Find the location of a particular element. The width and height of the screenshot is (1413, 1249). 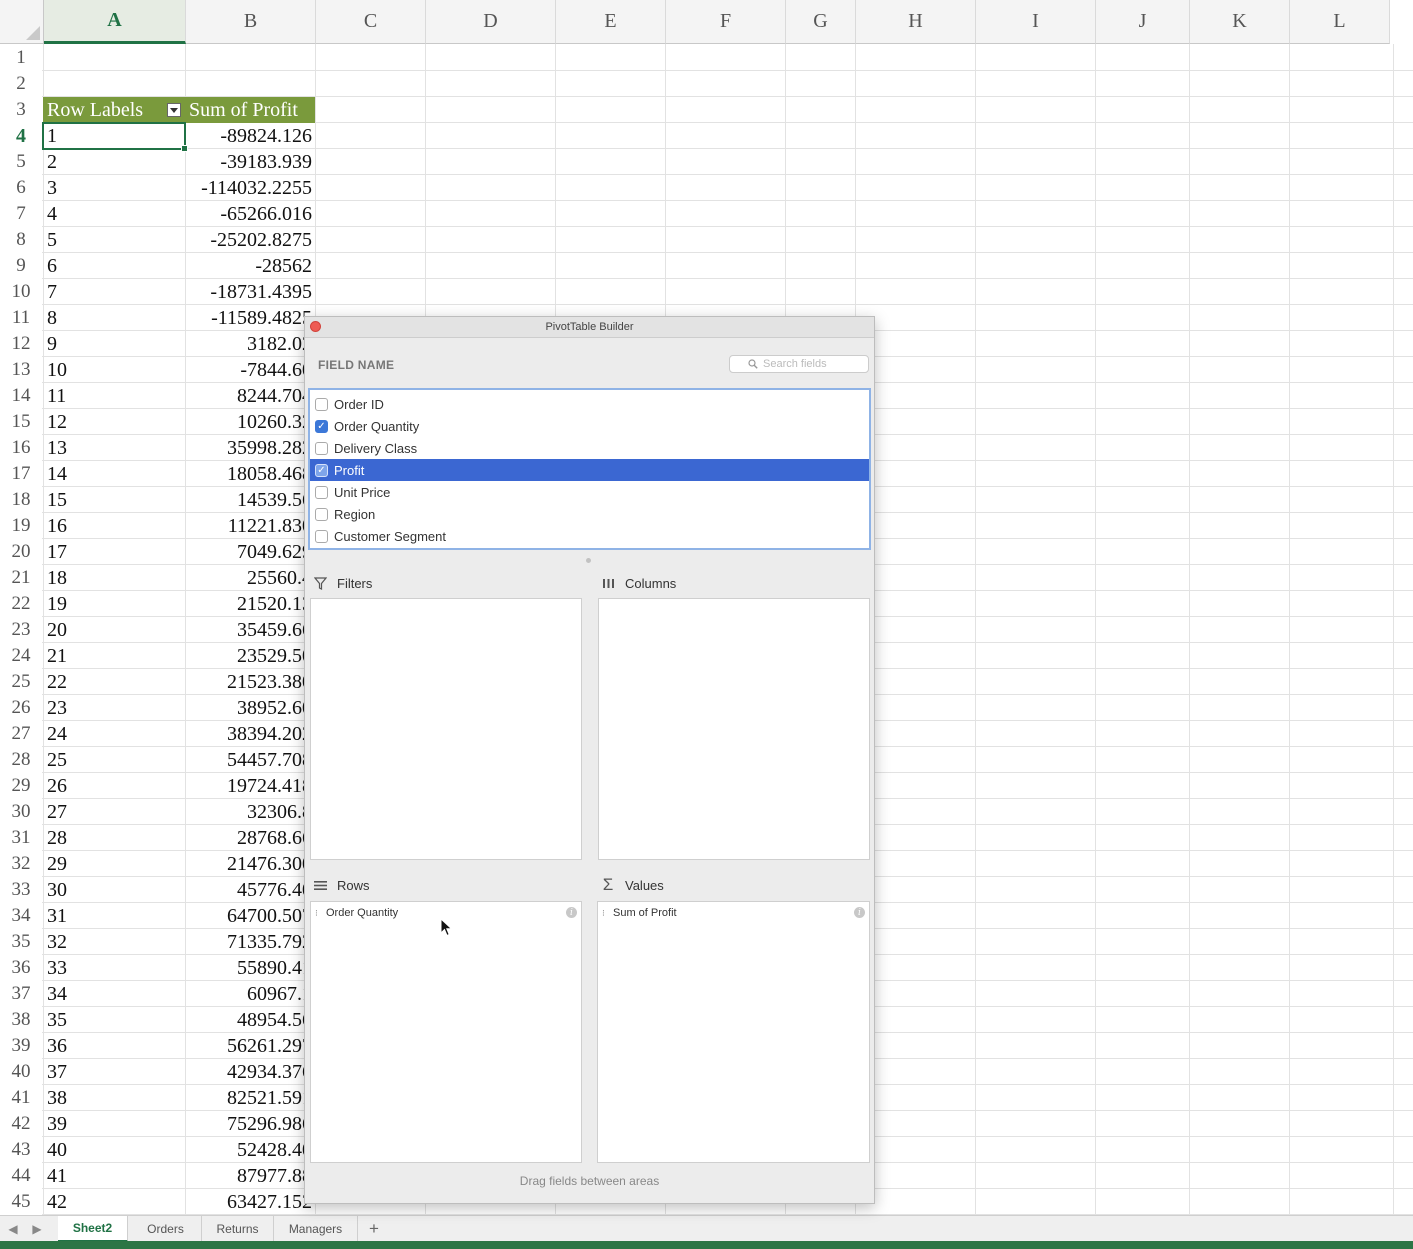

row-header-32: 32 is located at coordinates (21, 864).